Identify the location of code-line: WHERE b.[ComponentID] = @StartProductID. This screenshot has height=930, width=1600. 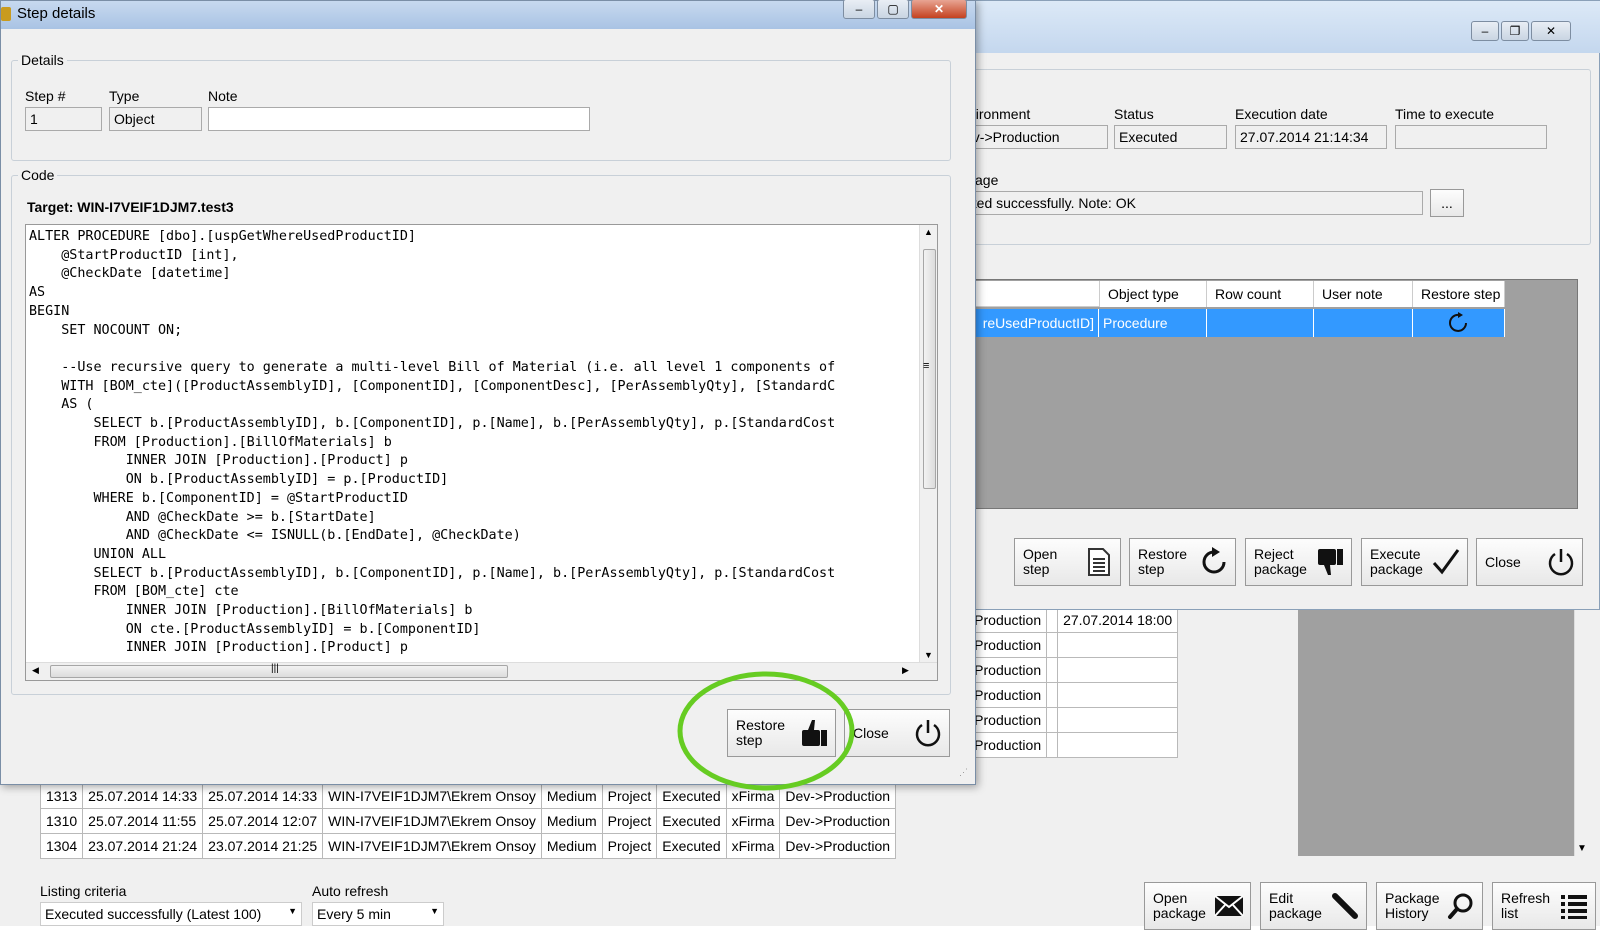
(474, 499).